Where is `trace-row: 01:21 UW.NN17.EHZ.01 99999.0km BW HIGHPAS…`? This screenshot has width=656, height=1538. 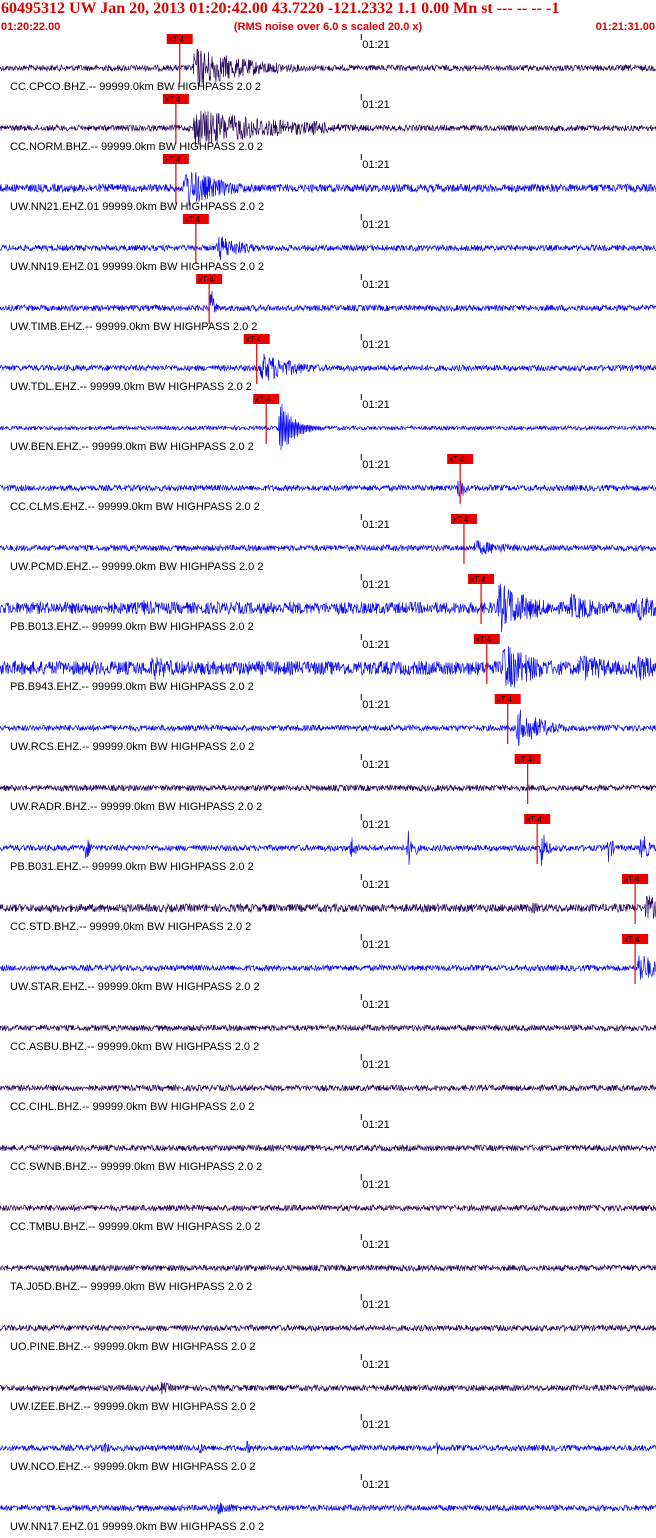 trace-row: 01:21 UW.NN17.EHZ.01 99999.0km BW HIGHPAS… is located at coordinates (328, 1503).